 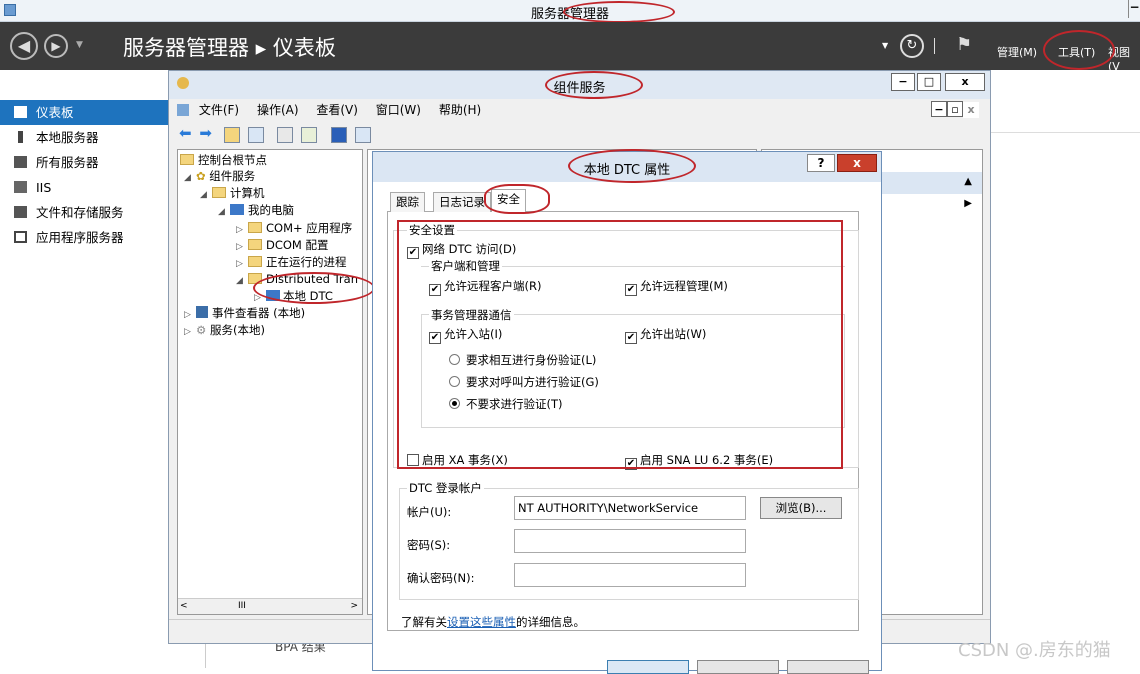 I want to click on mdi-minimize-button: −, so click(x=939, y=109).